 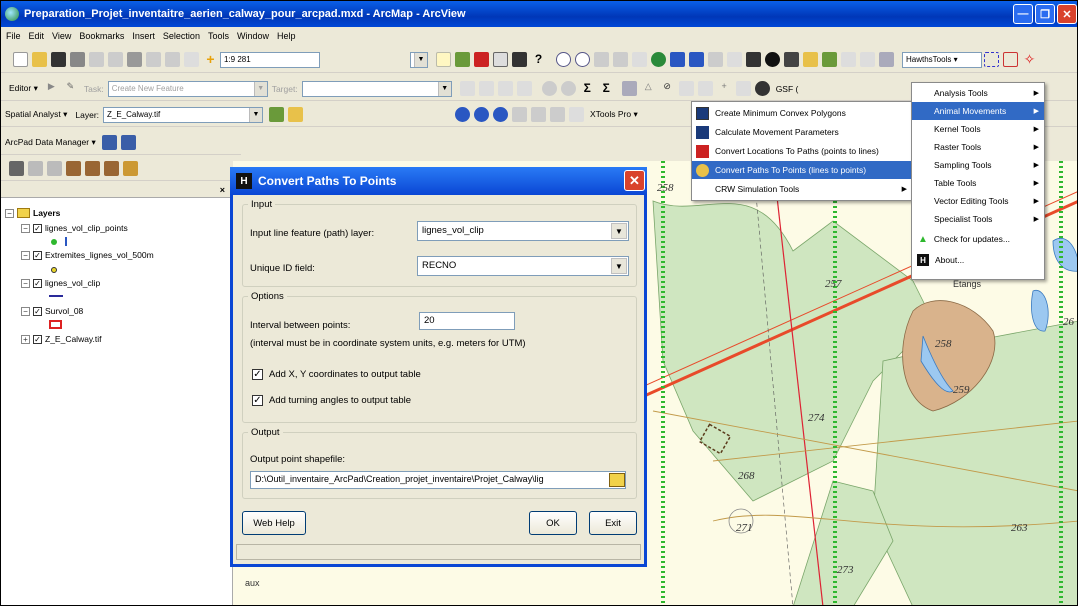 I want to click on no-entry-icon: ⊘, so click(x=667, y=88).